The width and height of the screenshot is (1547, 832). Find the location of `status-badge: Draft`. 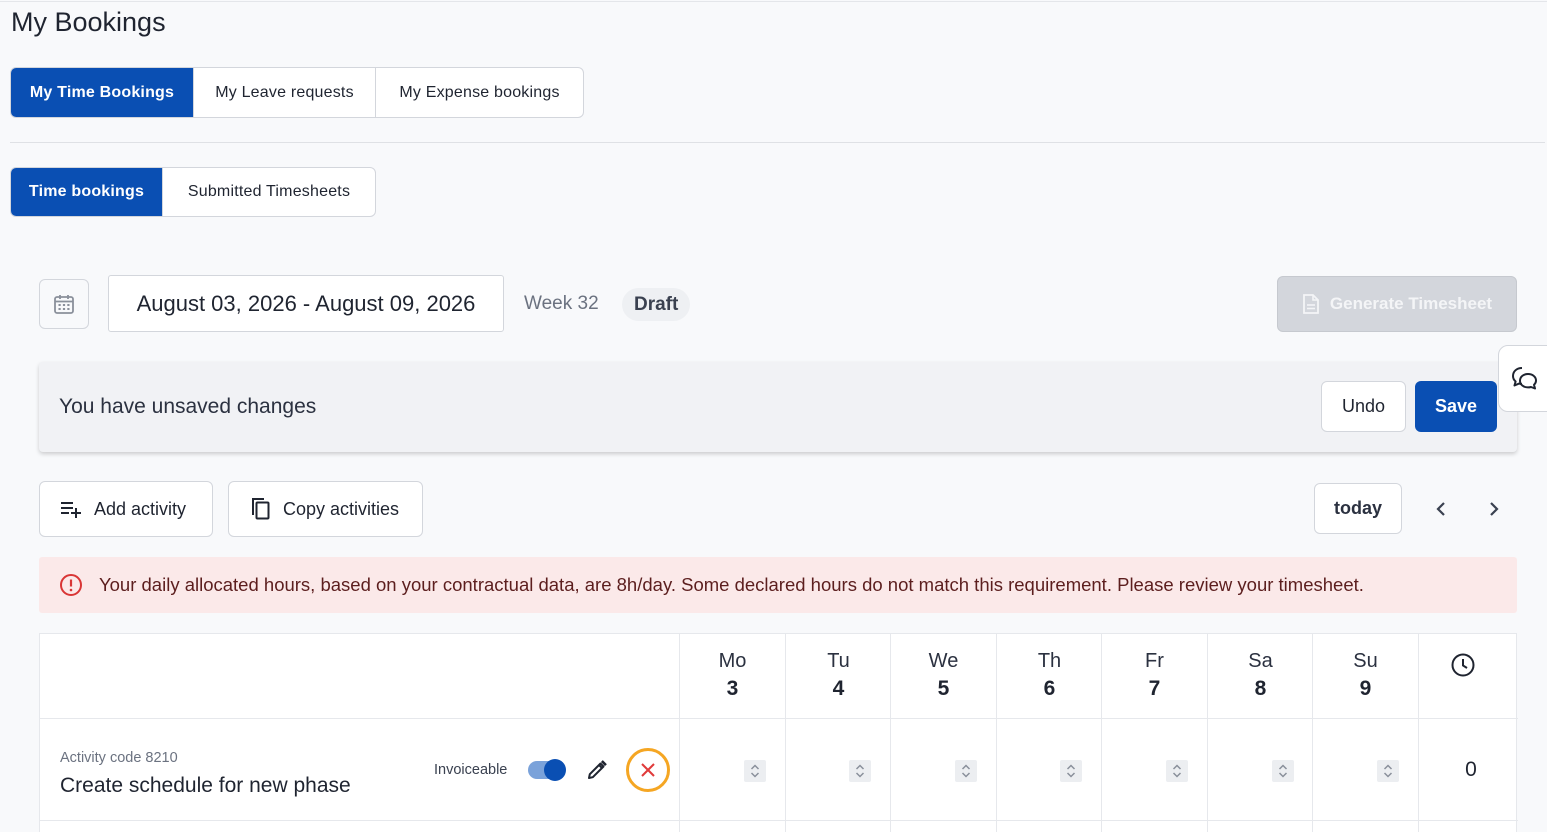

status-badge: Draft is located at coordinates (656, 304).